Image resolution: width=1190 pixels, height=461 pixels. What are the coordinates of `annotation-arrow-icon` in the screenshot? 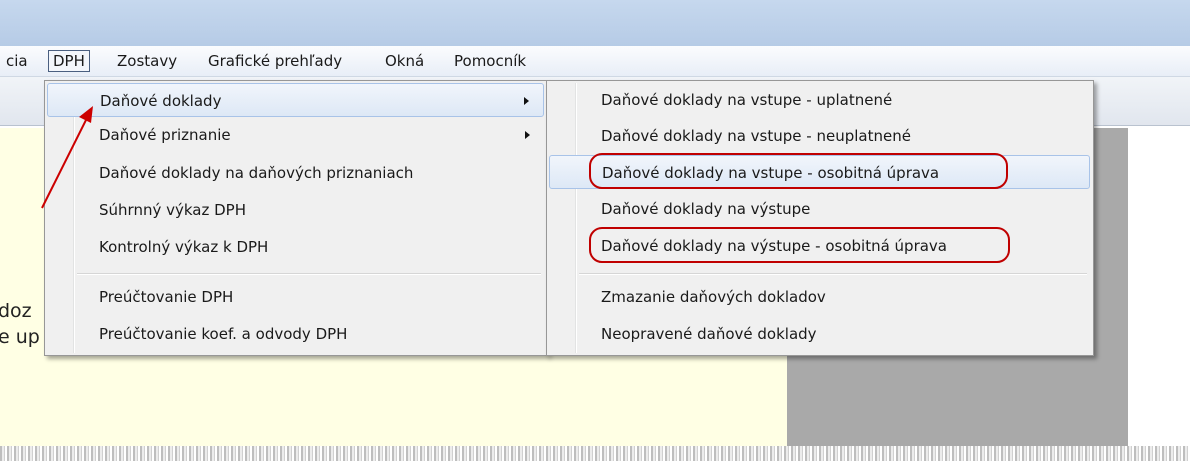 It's located at (67, 157).